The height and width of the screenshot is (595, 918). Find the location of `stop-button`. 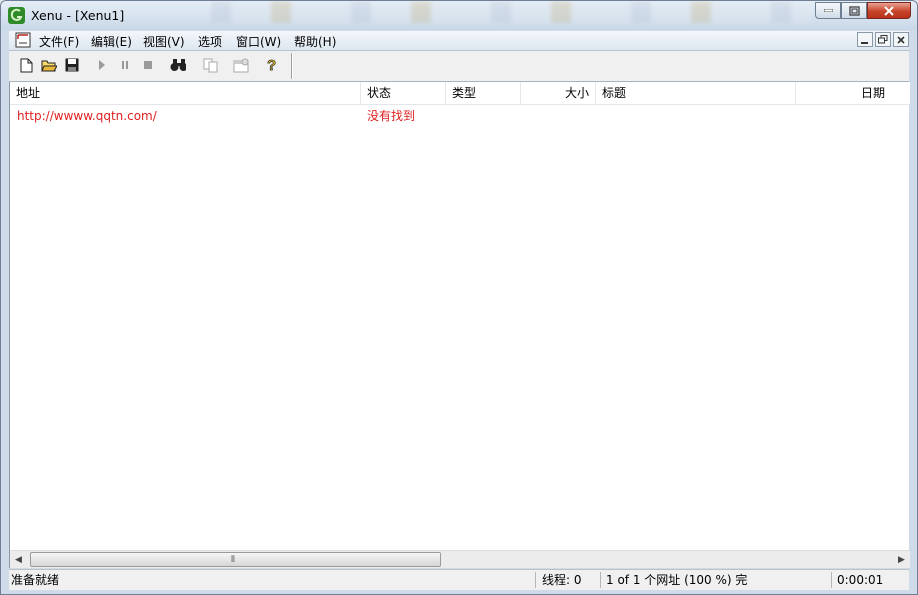

stop-button is located at coordinates (148, 65).